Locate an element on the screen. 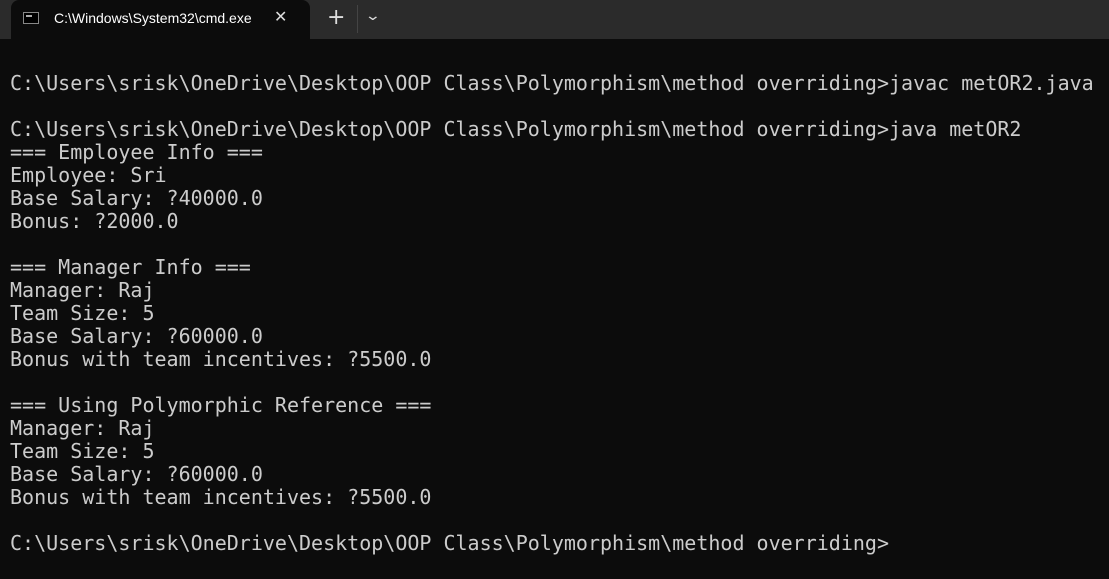  terminal-line: === Manager Info === is located at coordinates (130, 267).